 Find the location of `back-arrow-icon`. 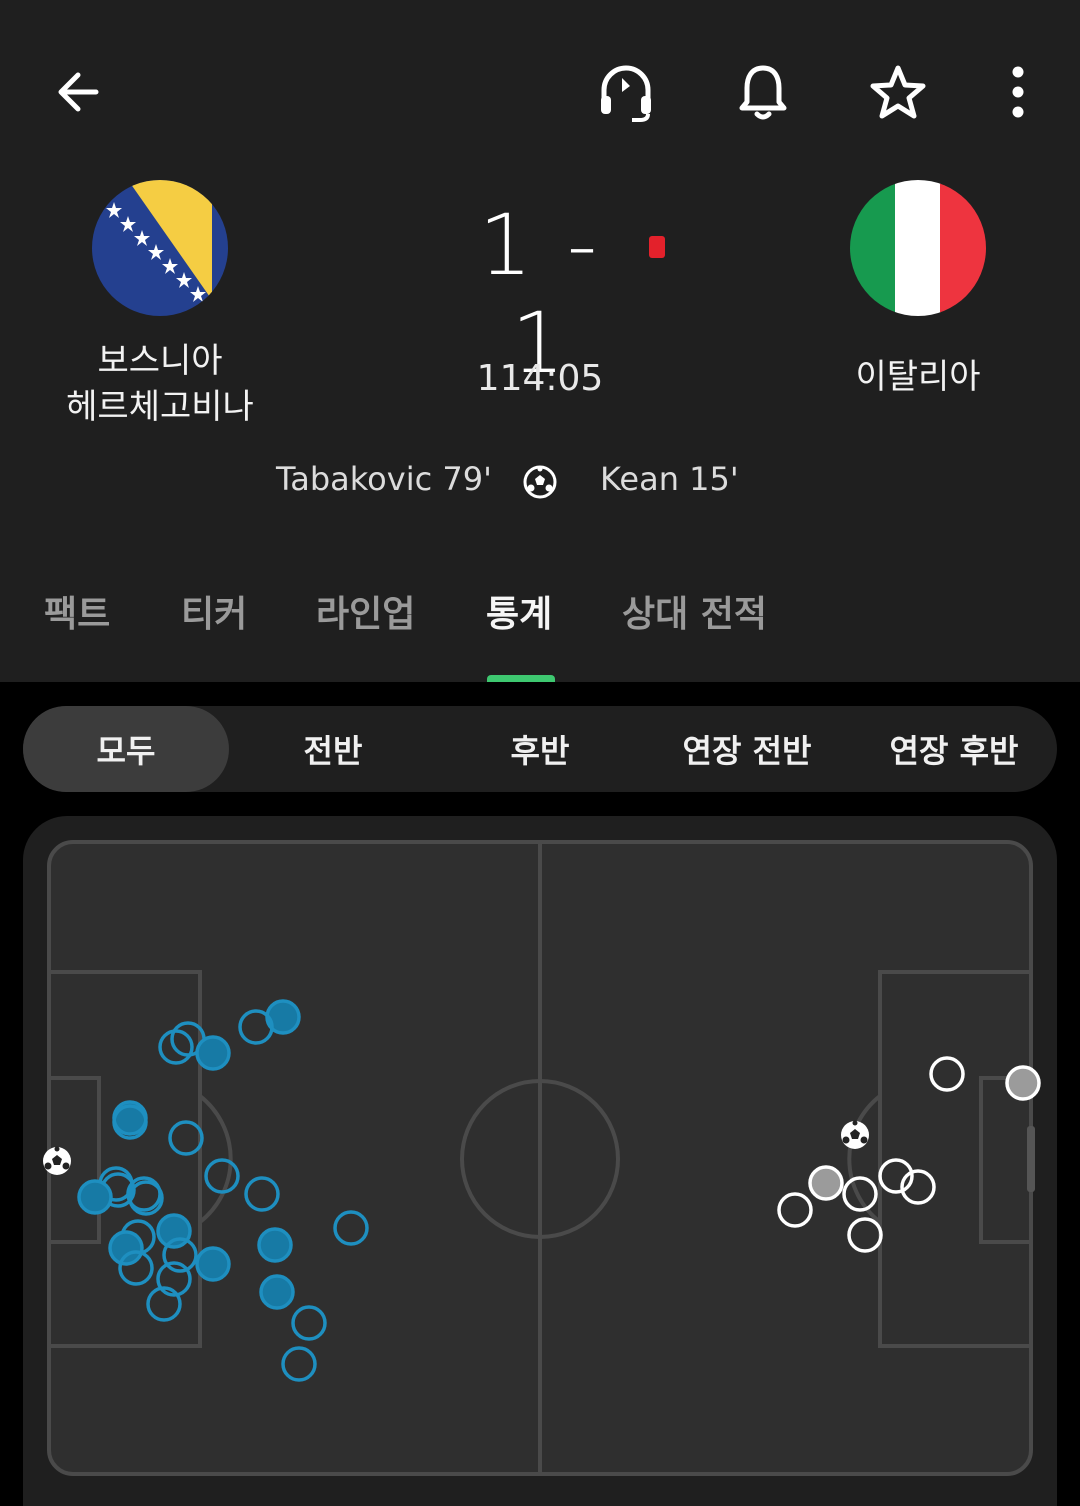

back-arrow-icon is located at coordinates (78, 92).